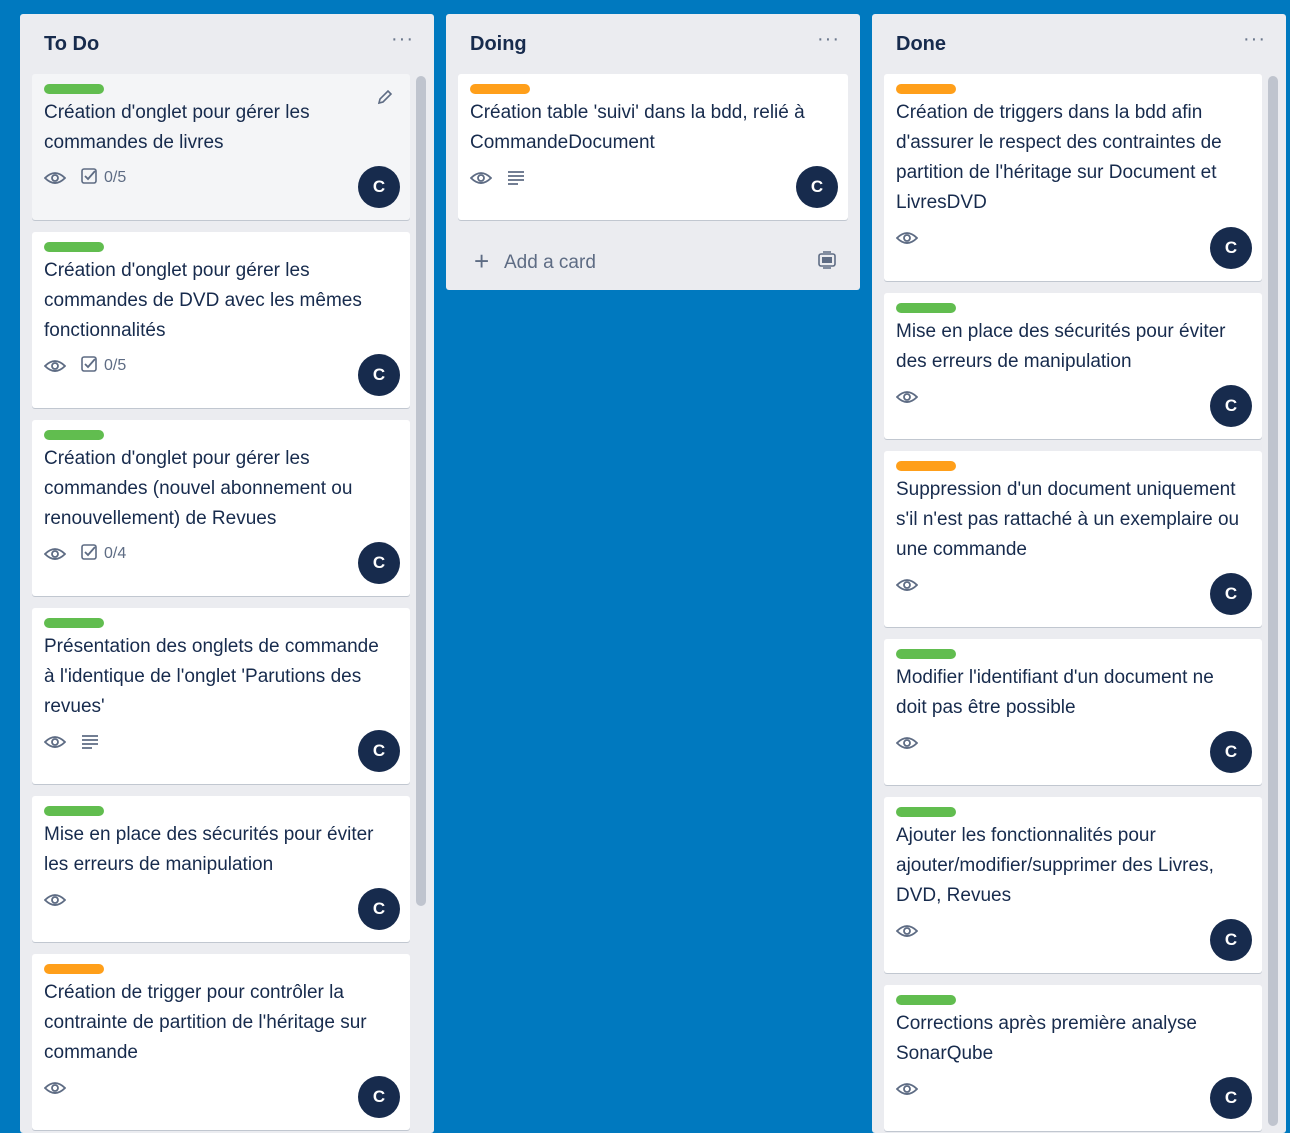 The image size is (1290, 1133). Describe the element at coordinates (482, 261) in the screenshot. I see `plus-icon: +` at that location.